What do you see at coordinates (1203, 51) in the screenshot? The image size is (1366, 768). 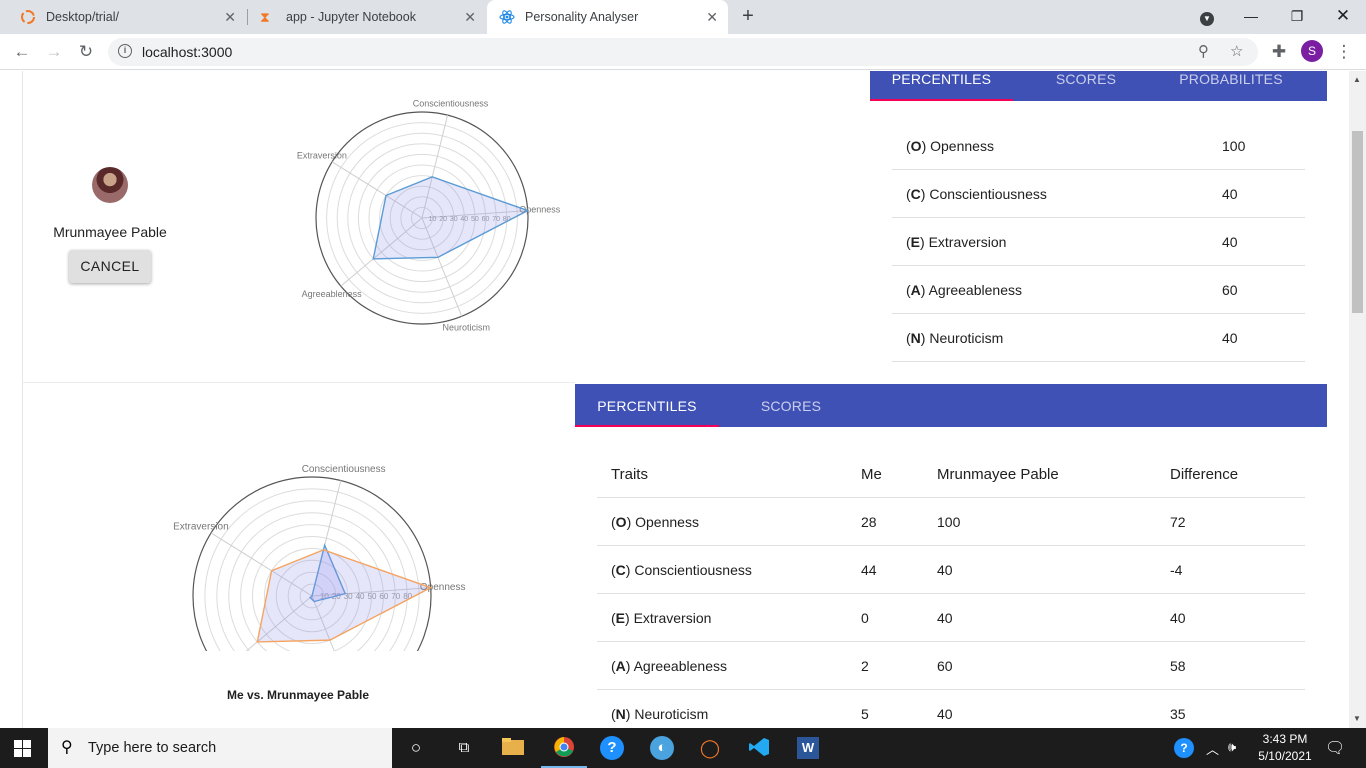 I see `zoom-icon: ⚲` at bounding box center [1203, 51].